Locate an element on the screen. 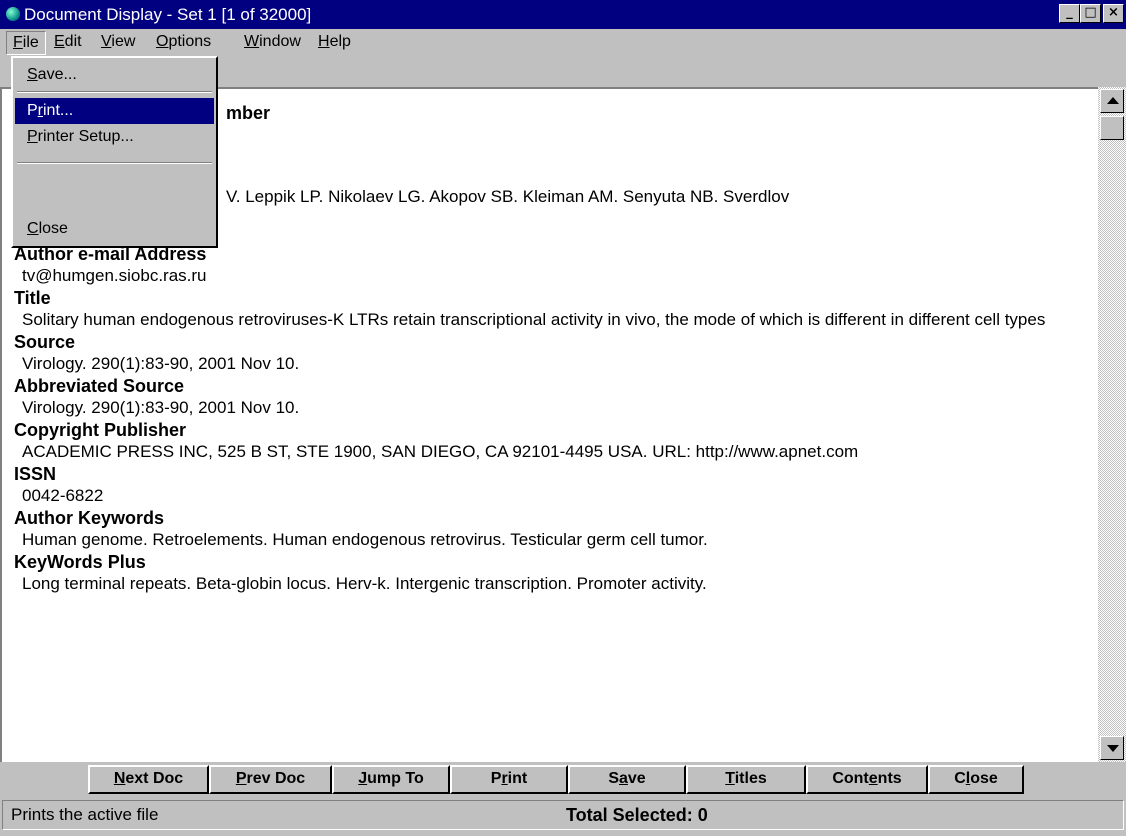  scroll-thumb is located at coordinates (1112, 128).